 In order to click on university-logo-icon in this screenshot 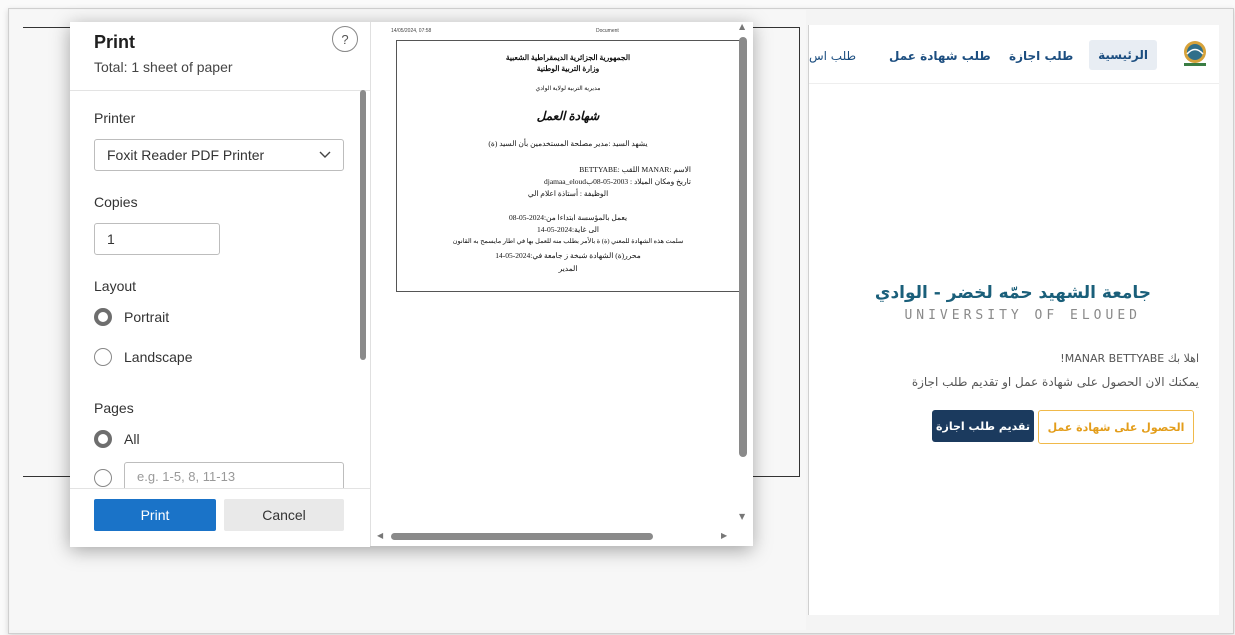, I will do `click(1195, 54)`.